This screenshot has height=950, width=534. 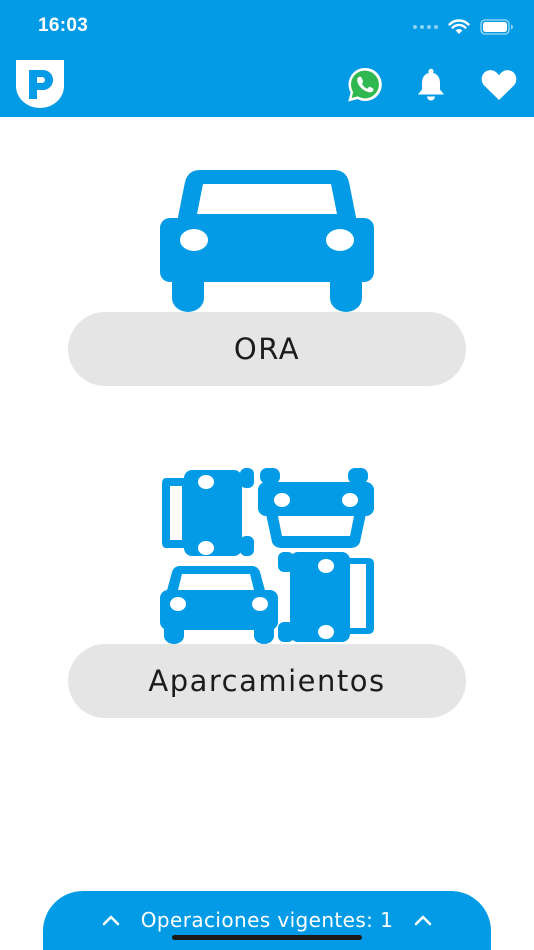 I want to click on signal-dots-icon, so click(x=425, y=27).